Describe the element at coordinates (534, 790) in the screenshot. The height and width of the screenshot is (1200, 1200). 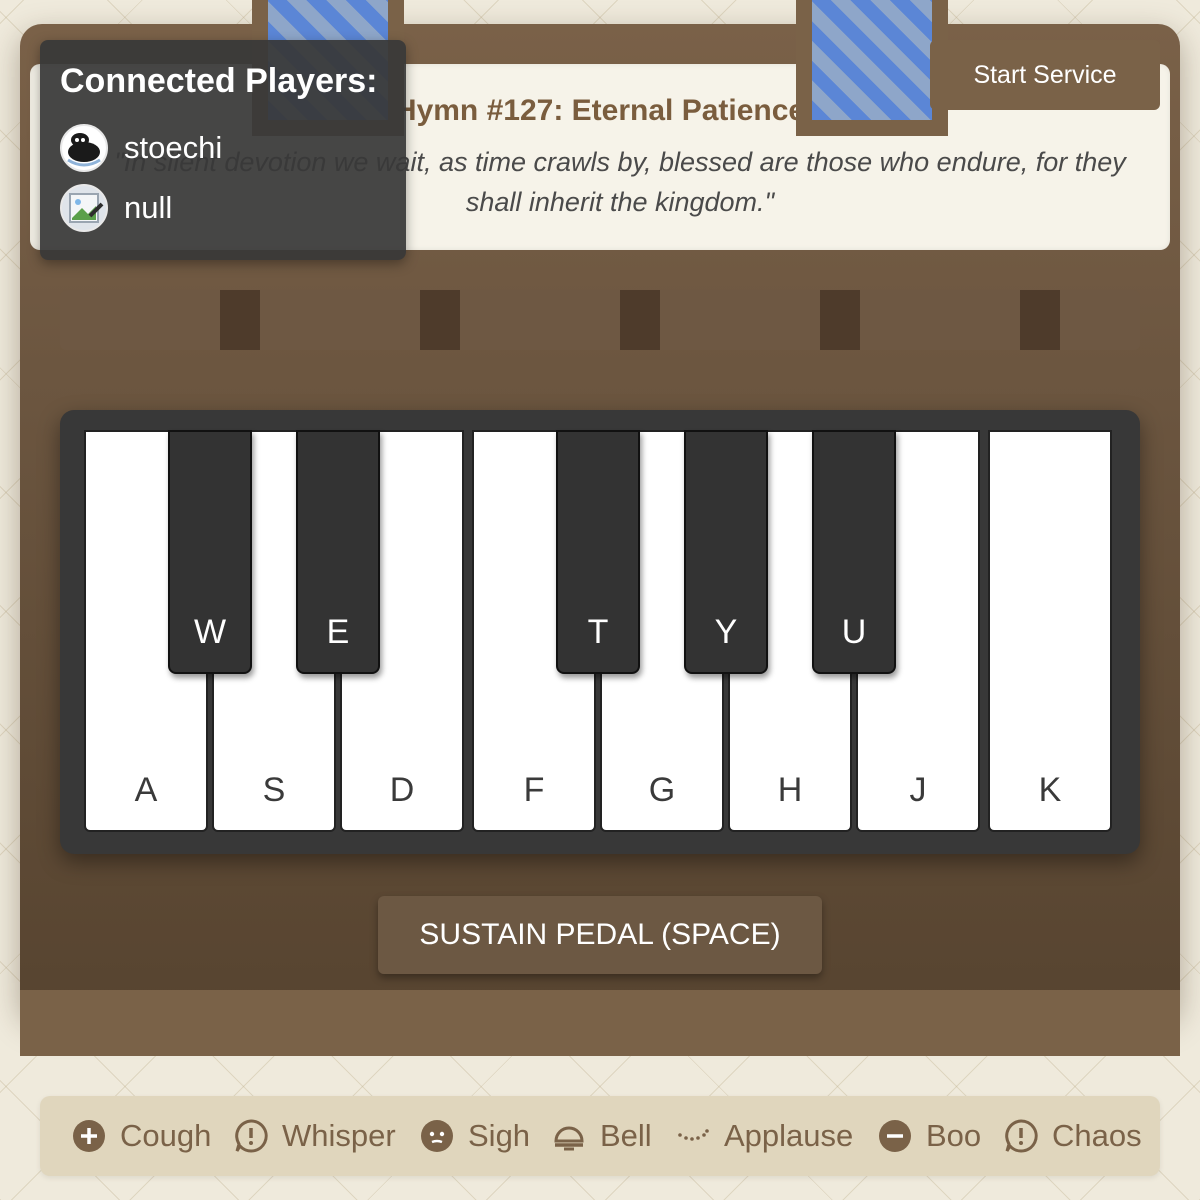
I see `key-label: F` at that location.